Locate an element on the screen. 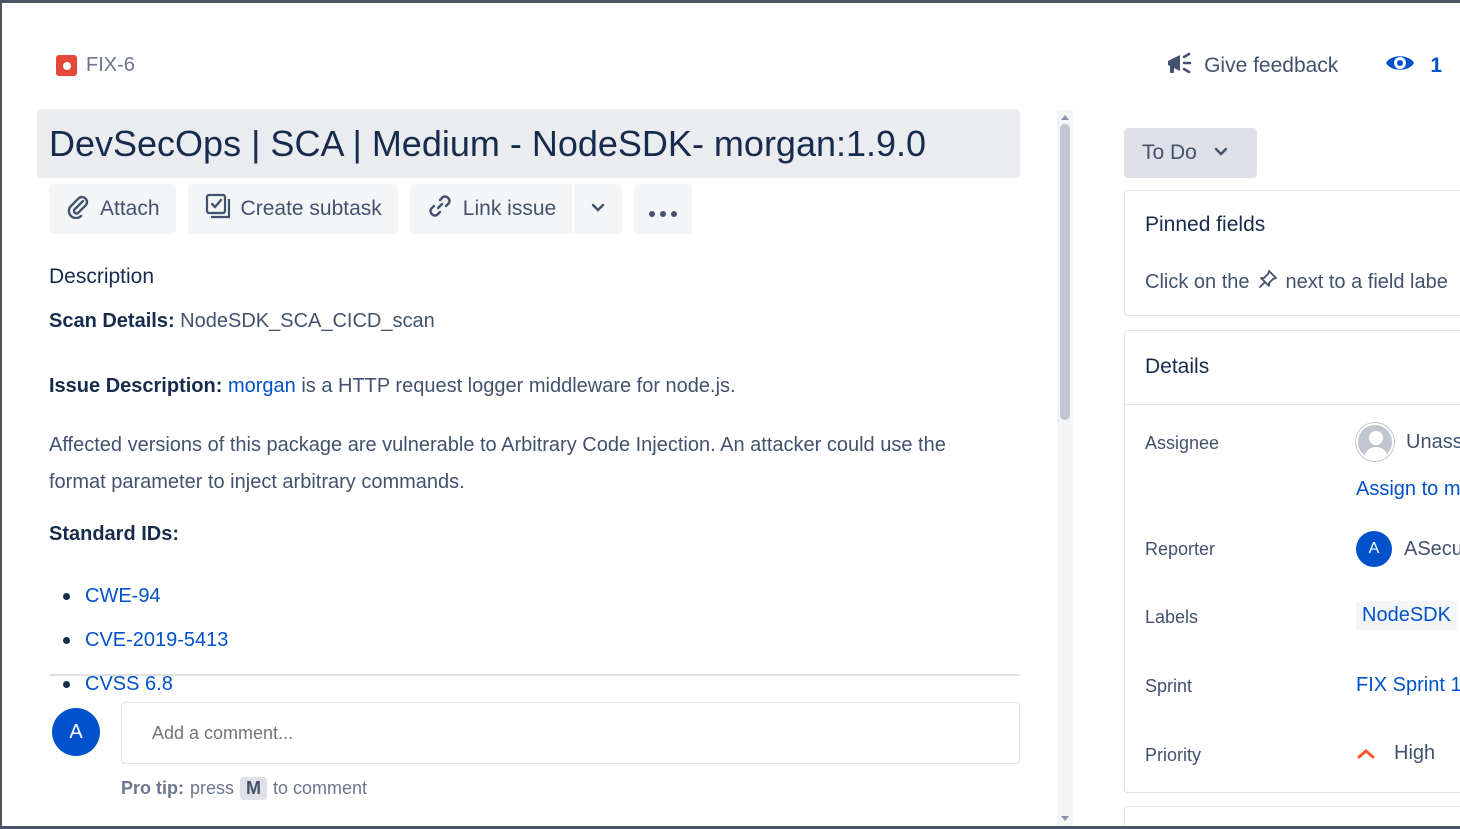 The width and height of the screenshot is (1460, 829). morgan-link: morgan is located at coordinates (262, 386).